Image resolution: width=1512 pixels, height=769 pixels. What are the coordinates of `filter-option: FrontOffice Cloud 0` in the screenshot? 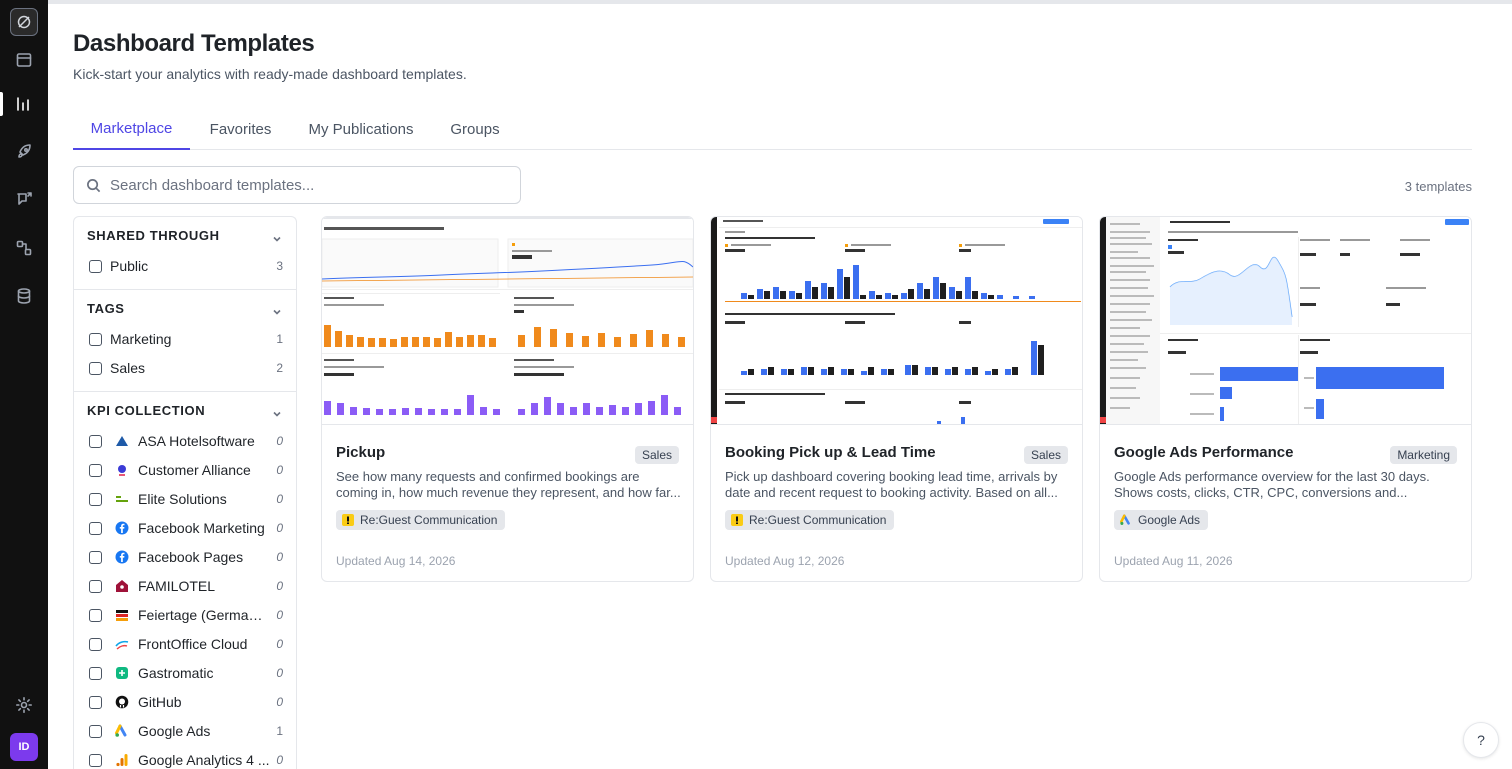 It's located at (186, 644).